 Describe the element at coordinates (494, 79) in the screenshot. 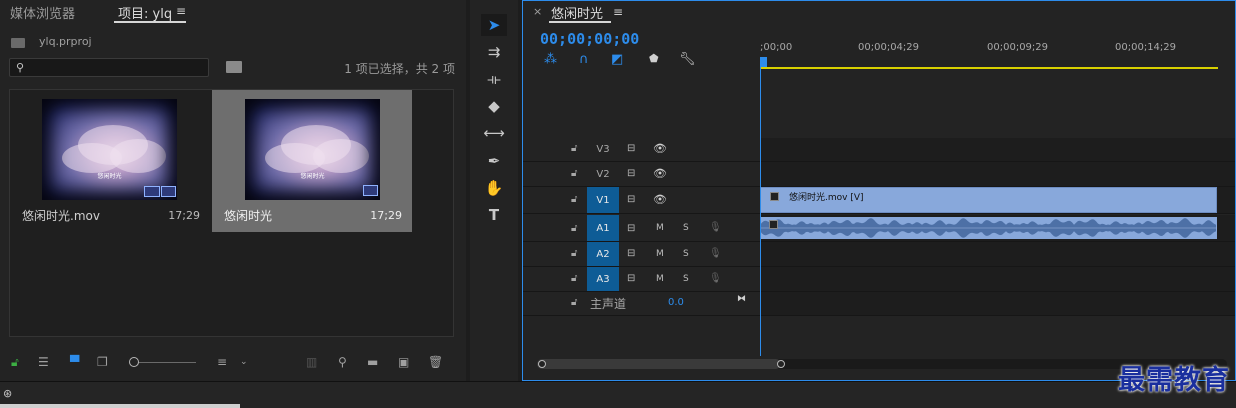

I see `ripple-edit-tool-icon: ⟛` at that location.